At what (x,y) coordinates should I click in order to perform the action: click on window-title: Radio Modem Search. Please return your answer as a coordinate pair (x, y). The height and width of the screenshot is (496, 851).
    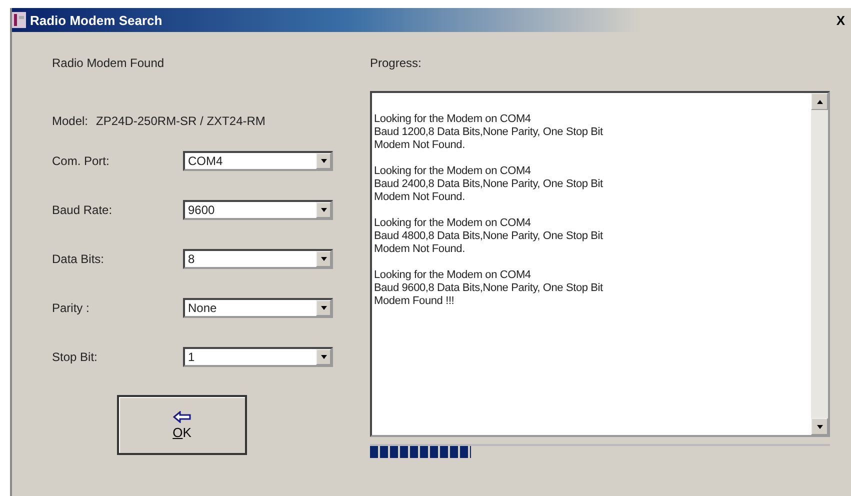
    Looking at the image, I should click on (97, 20).